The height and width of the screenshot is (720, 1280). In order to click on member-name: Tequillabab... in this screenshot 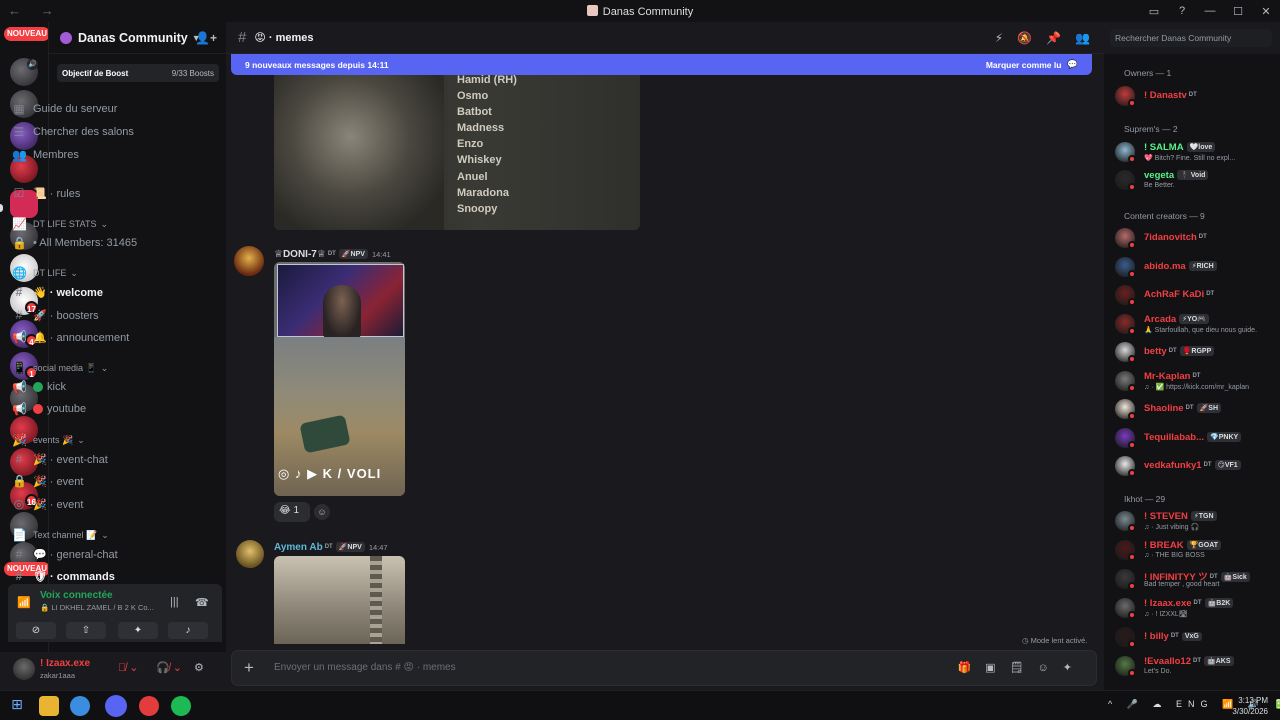, I will do `click(1174, 437)`.